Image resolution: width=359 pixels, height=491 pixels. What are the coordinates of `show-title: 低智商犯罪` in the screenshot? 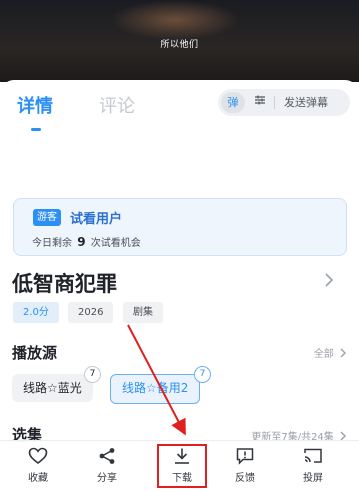 It's located at (64, 283).